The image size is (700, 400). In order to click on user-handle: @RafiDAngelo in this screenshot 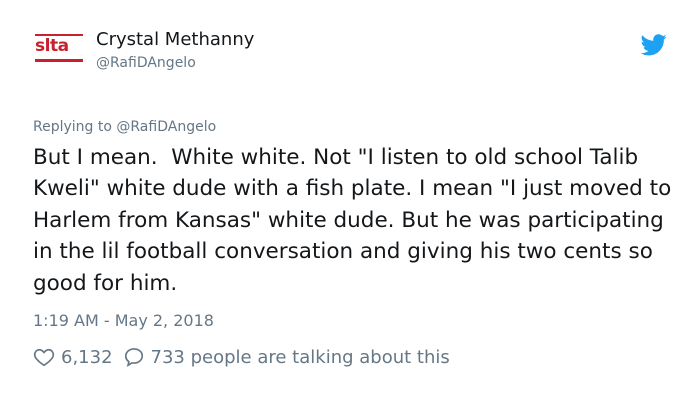, I will do `click(175, 63)`.